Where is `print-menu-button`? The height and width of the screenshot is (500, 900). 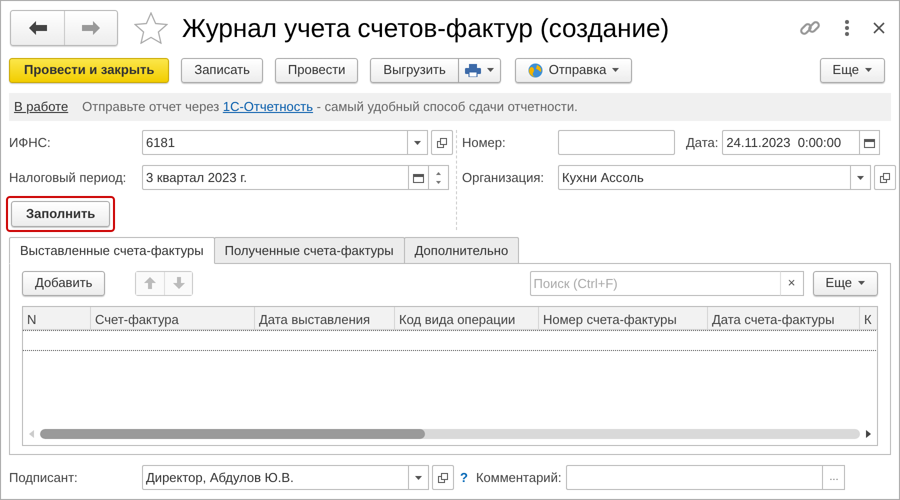 print-menu-button is located at coordinates (479, 70).